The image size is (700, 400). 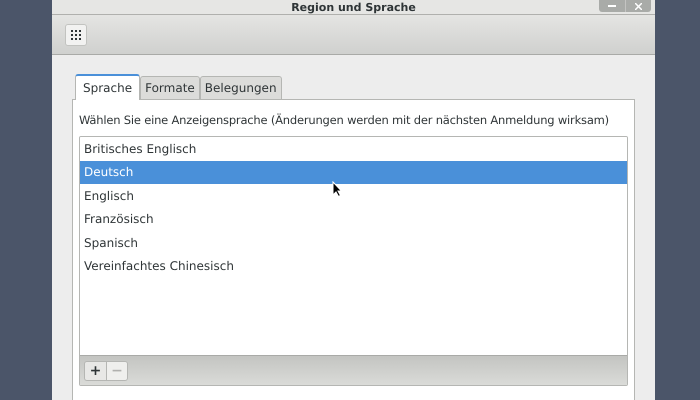 What do you see at coordinates (107, 87) in the screenshot?
I see `tab: Sprache` at bounding box center [107, 87].